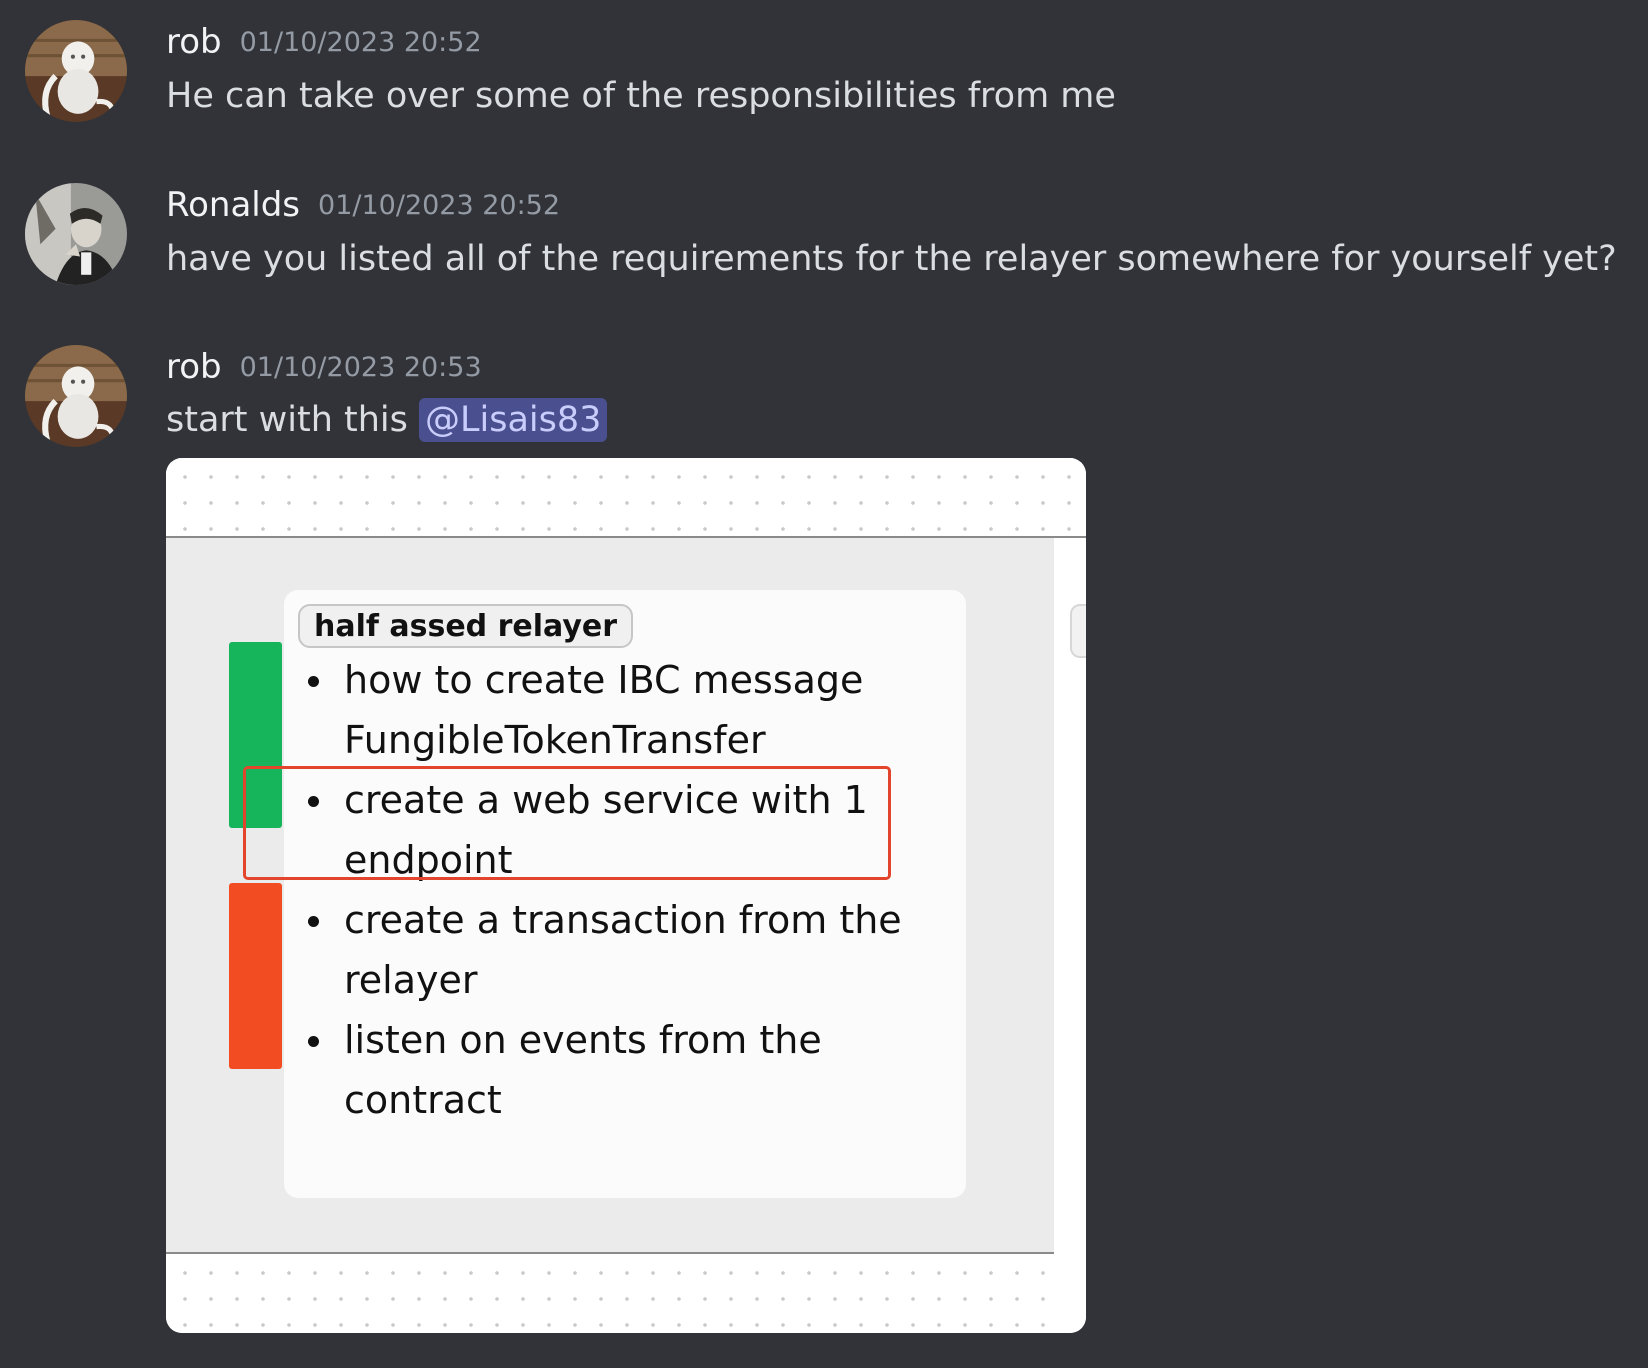 Image resolution: width=1648 pixels, height=1368 pixels. I want to click on username: Ronalds, so click(233, 205).